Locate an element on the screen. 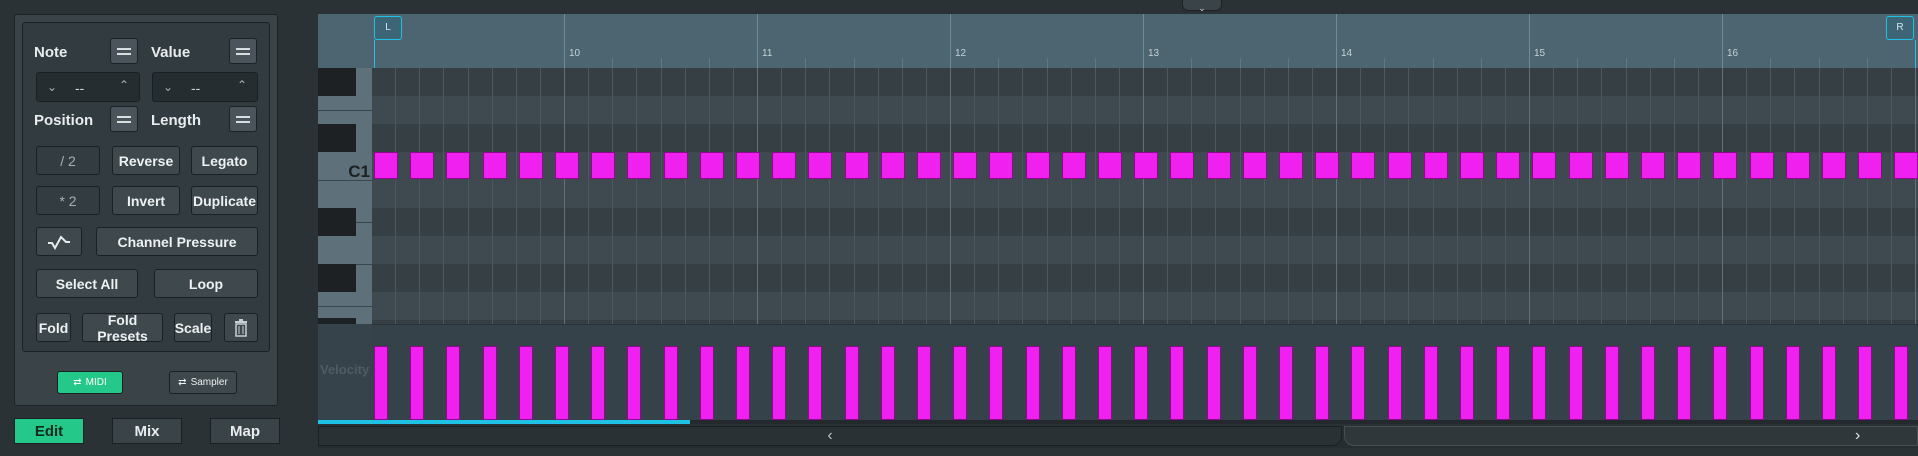 The width and height of the screenshot is (1918, 456). invert-button: Invert is located at coordinates (146, 200).